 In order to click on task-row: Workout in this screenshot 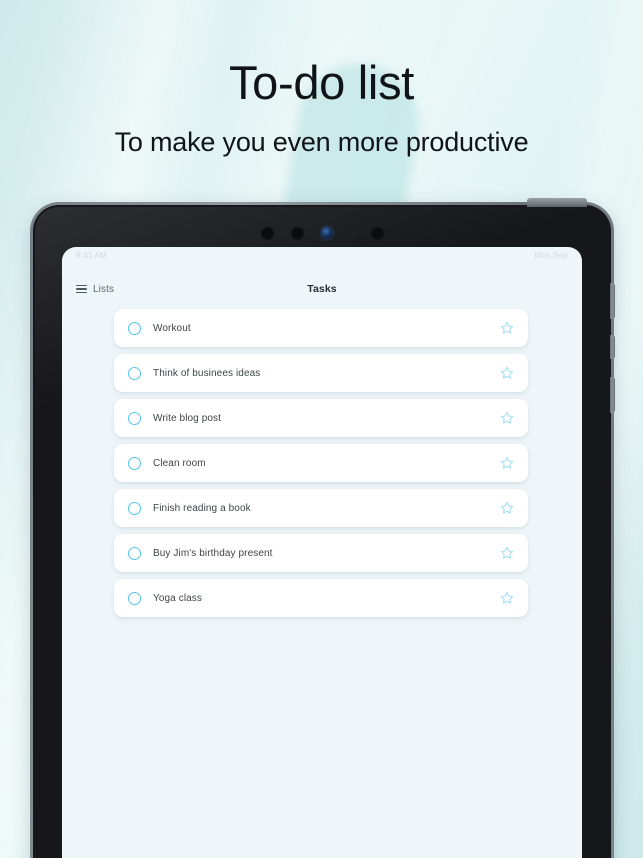, I will do `click(321, 328)`.